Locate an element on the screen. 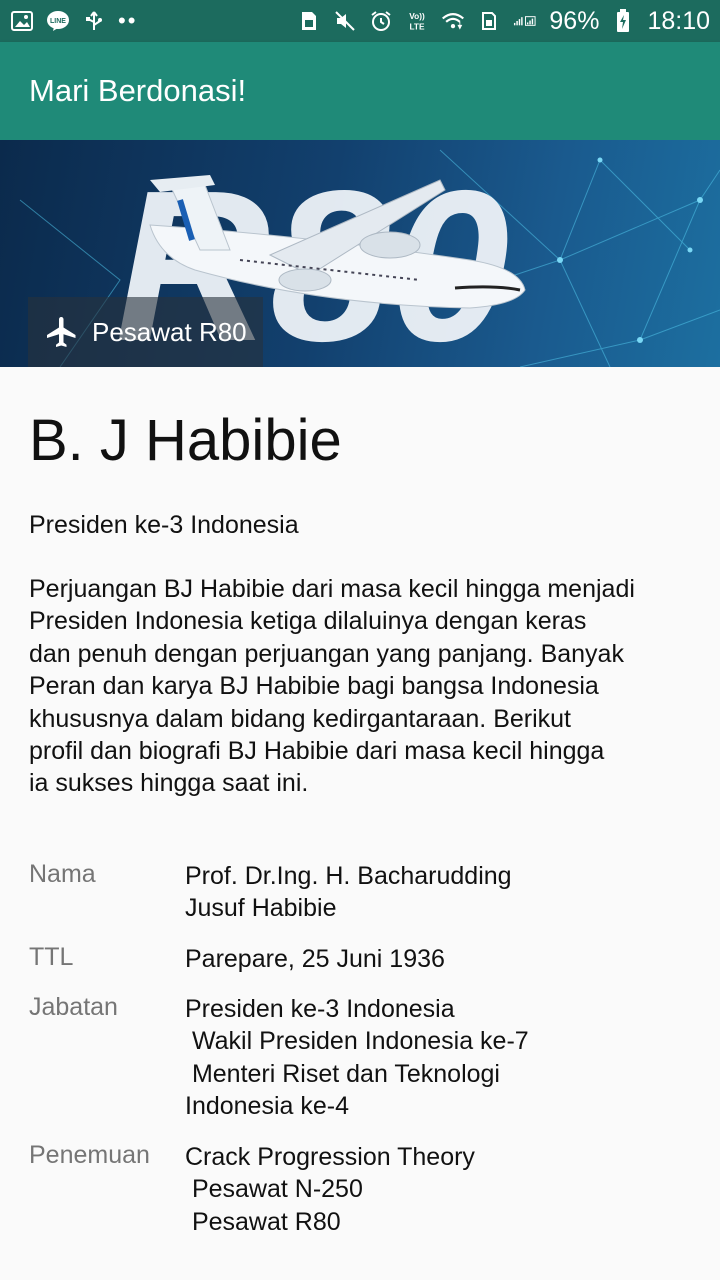 This screenshot has height=1280, width=720. info-value: Parepare, 25 Juni 1936 is located at coordinates (315, 959).